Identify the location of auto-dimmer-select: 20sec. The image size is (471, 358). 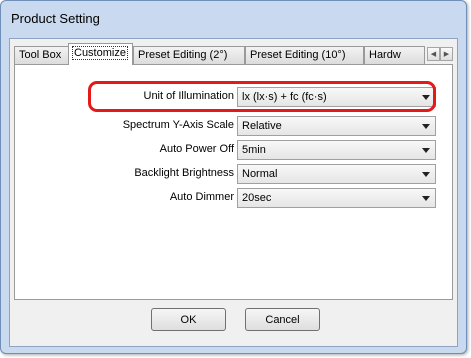
(336, 198).